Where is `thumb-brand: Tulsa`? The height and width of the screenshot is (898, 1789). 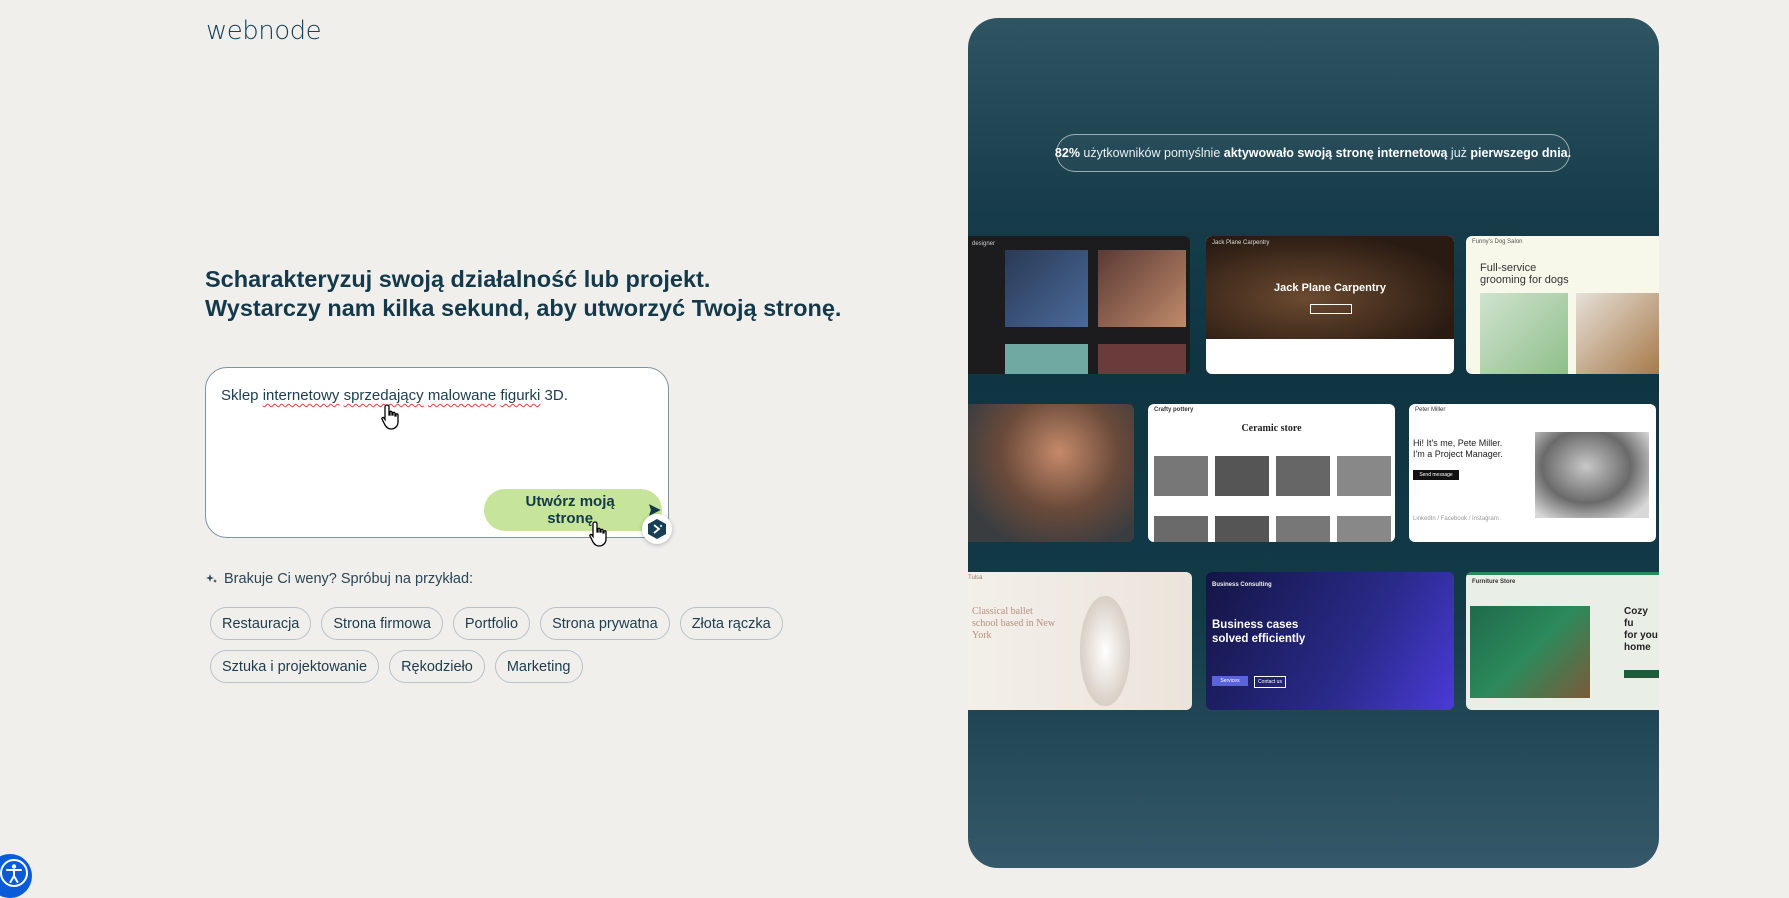
thumb-brand: Tulsa is located at coordinates (975, 578).